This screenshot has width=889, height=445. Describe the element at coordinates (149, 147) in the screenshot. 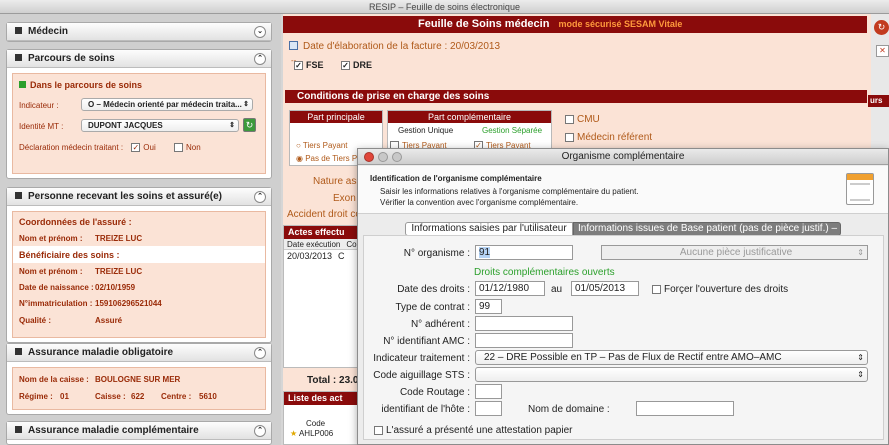

I see `oui-label: Oui` at that location.